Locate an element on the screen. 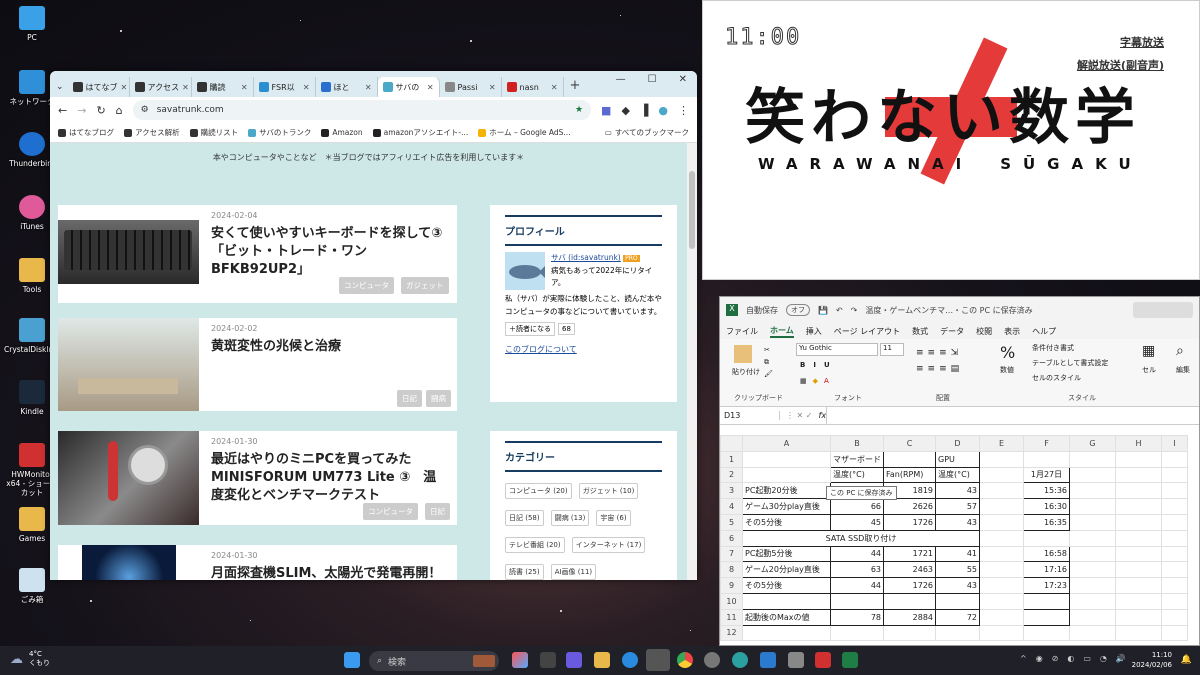 The image size is (1200, 675). select-all-corner is located at coordinates (731, 443).